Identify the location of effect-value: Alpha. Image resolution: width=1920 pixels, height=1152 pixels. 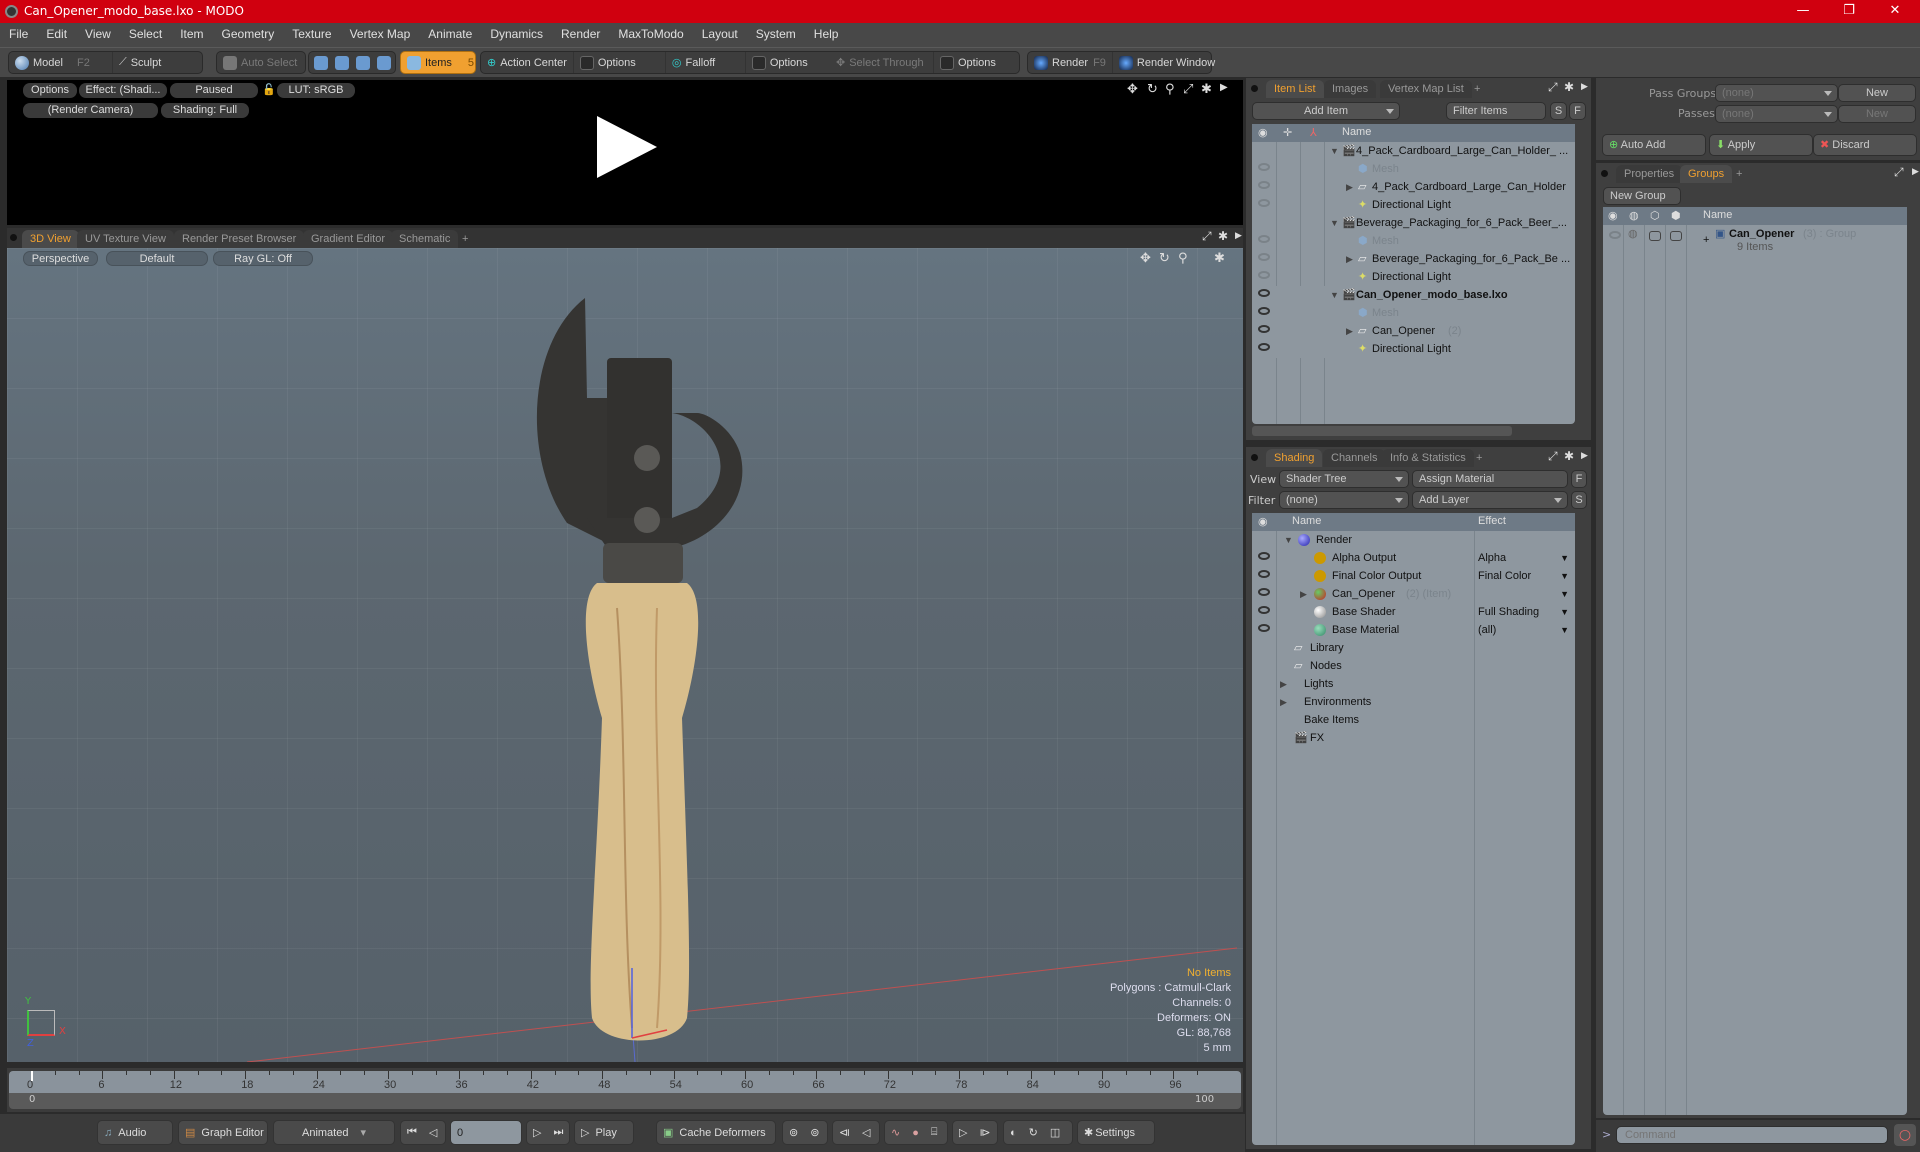
(1492, 558).